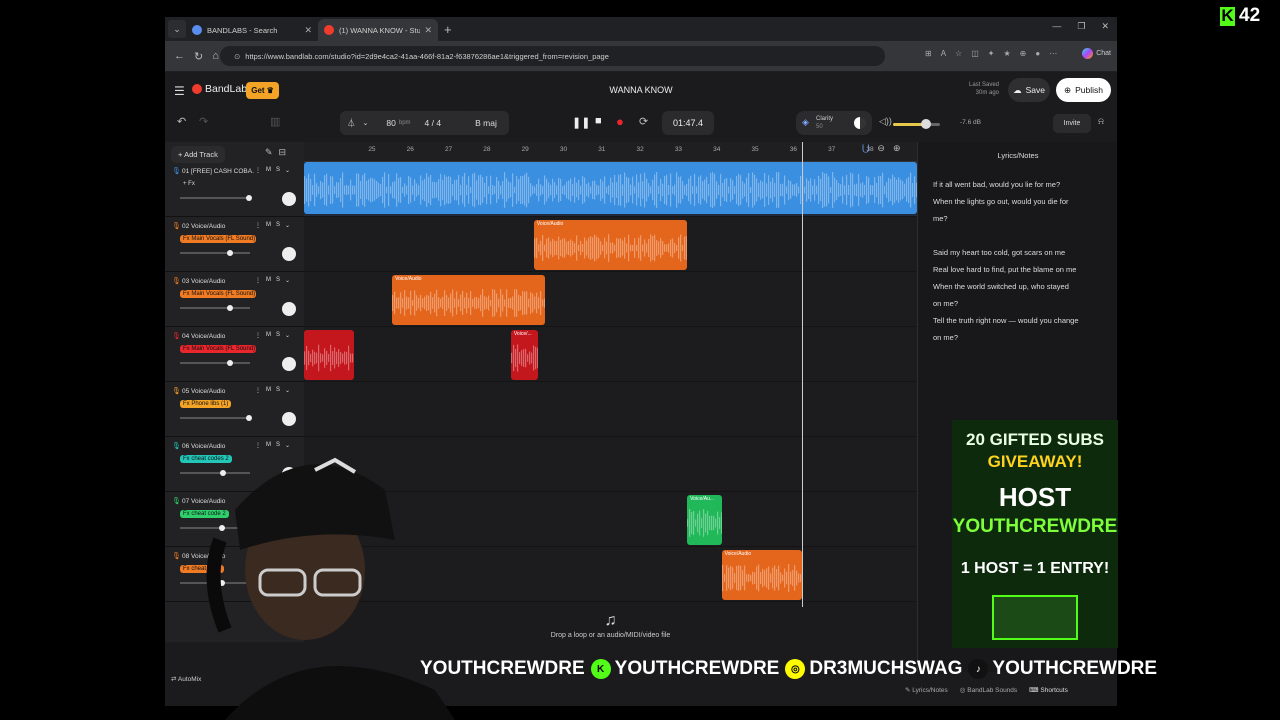 The height and width of the screenshot is (720, 1280). I want to click on copilot-chat-button: Chat, so click(1096, 53).